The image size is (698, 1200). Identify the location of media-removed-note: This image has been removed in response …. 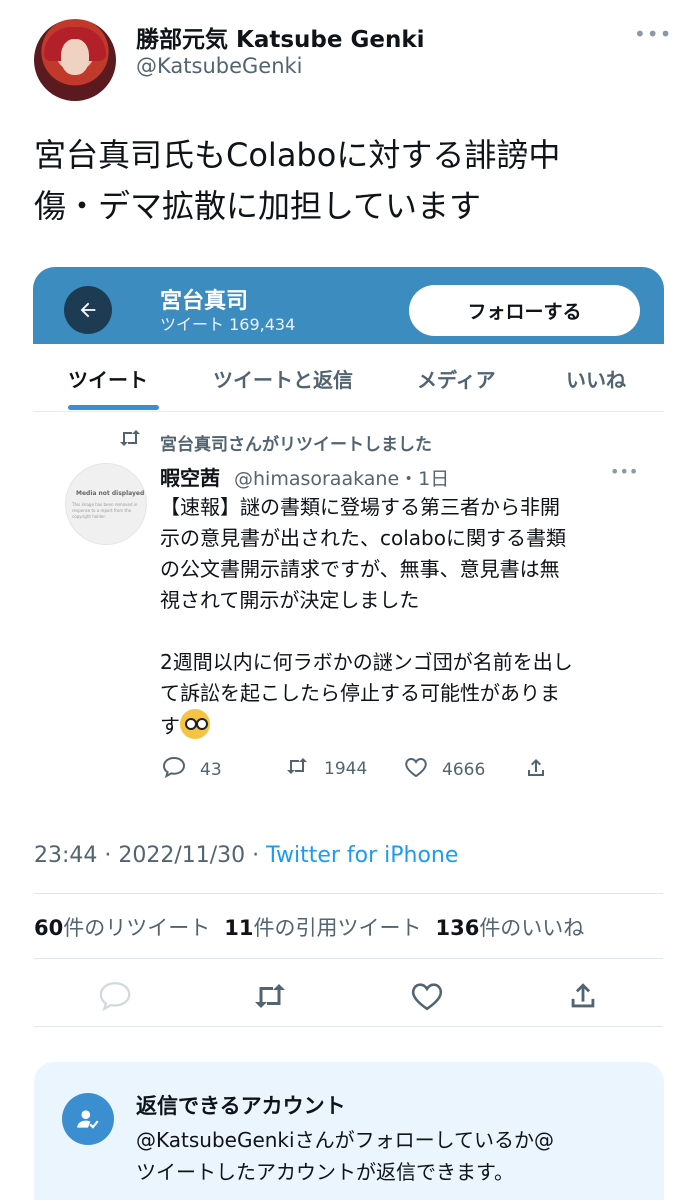
(105, 510).